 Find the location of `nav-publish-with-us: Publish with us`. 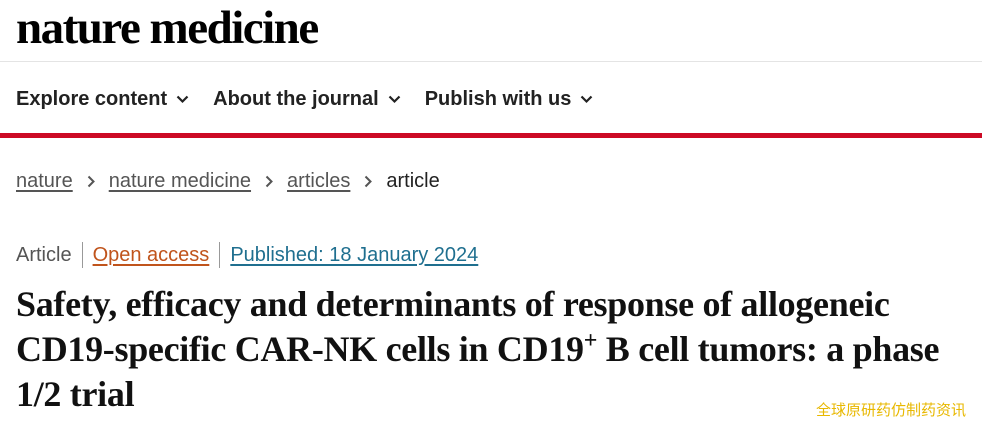

nav-publish-with-us: Publish with us is located at coordinates (509, 99).